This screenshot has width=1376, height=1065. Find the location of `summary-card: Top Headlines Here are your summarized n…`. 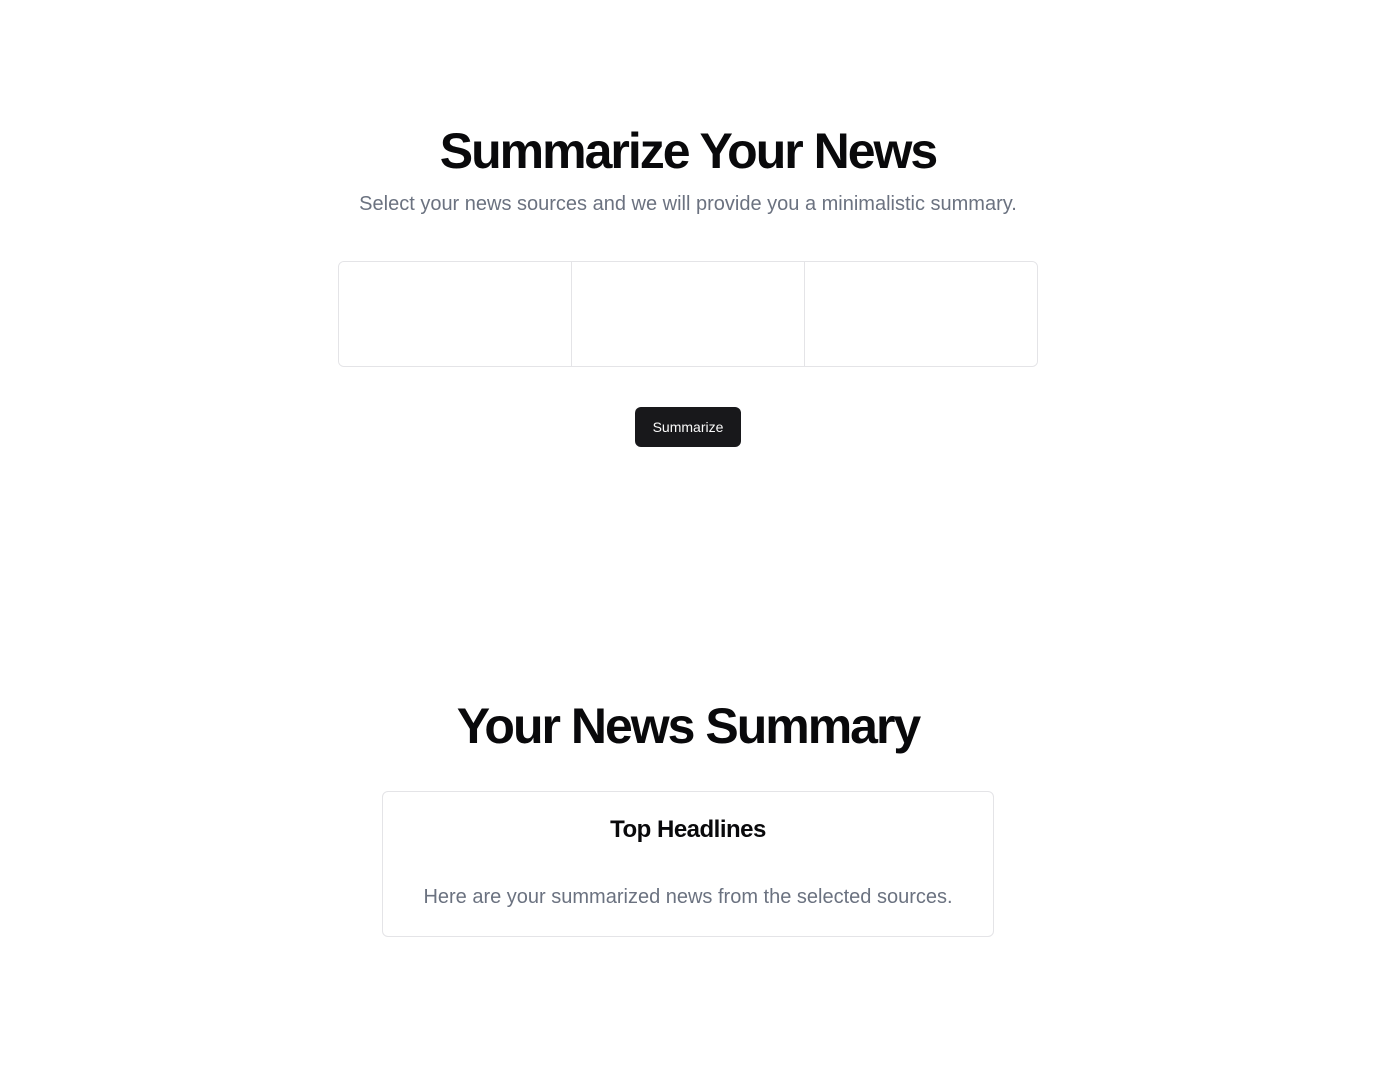

summary-card: Top Headlines Here are your summarized n… is located at coordinates (688, 864).